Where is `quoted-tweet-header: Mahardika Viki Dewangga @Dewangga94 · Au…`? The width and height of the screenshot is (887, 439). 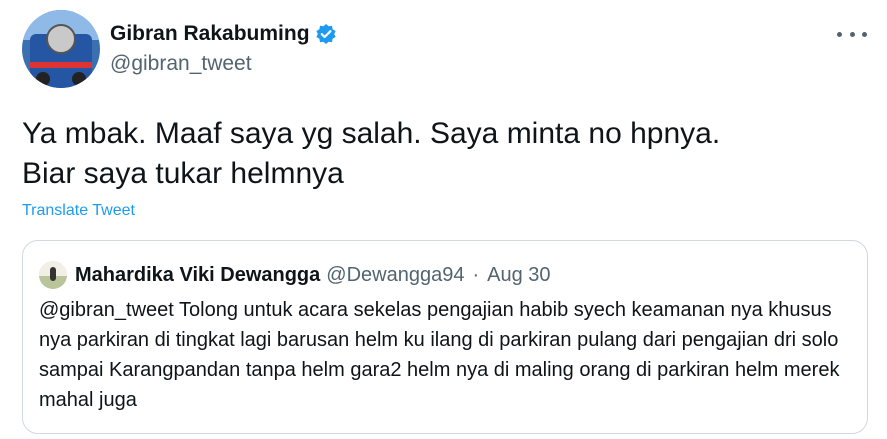
quoted-tweet-header: Mahardika Viki Dewangga @Dewangga94 · Au… is located at coordinates (295, 275).